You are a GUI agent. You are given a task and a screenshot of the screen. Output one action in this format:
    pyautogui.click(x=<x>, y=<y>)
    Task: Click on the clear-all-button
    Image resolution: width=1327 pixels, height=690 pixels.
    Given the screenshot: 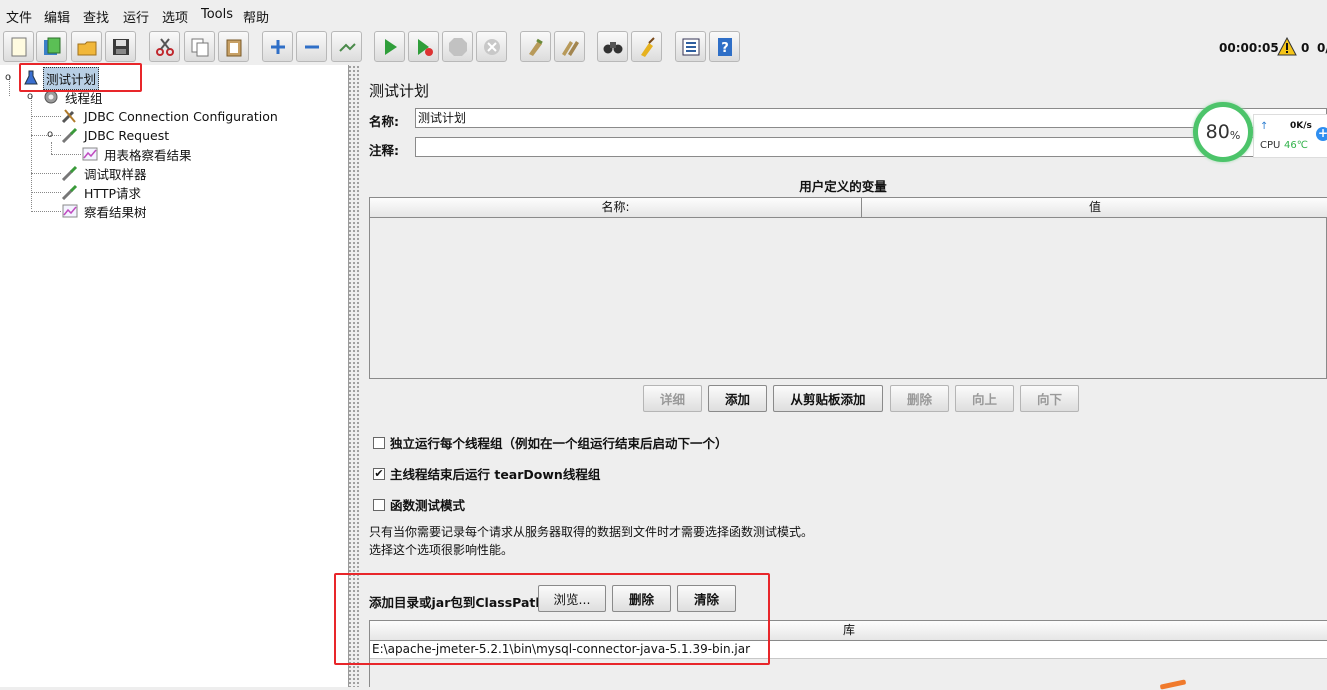 What is the action you would take?
    pyautogui.click(x=569, y=46)
    